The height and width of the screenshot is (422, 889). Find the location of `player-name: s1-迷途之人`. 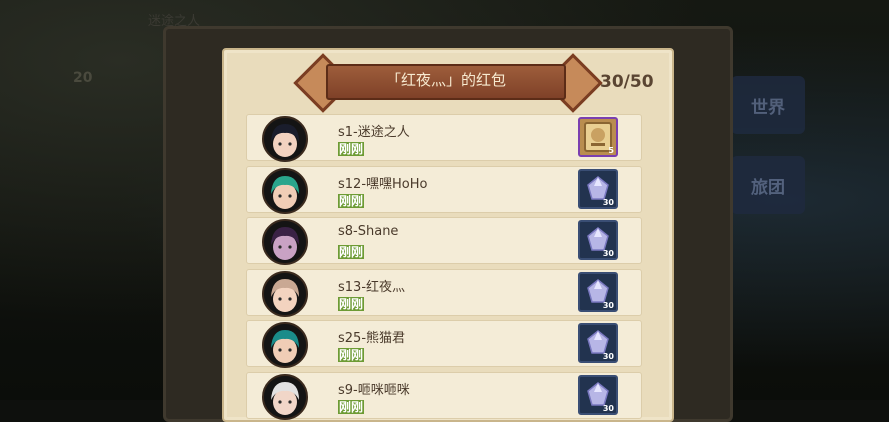

player-name: s1-迷途之人 is located at coordinates (374, 132).